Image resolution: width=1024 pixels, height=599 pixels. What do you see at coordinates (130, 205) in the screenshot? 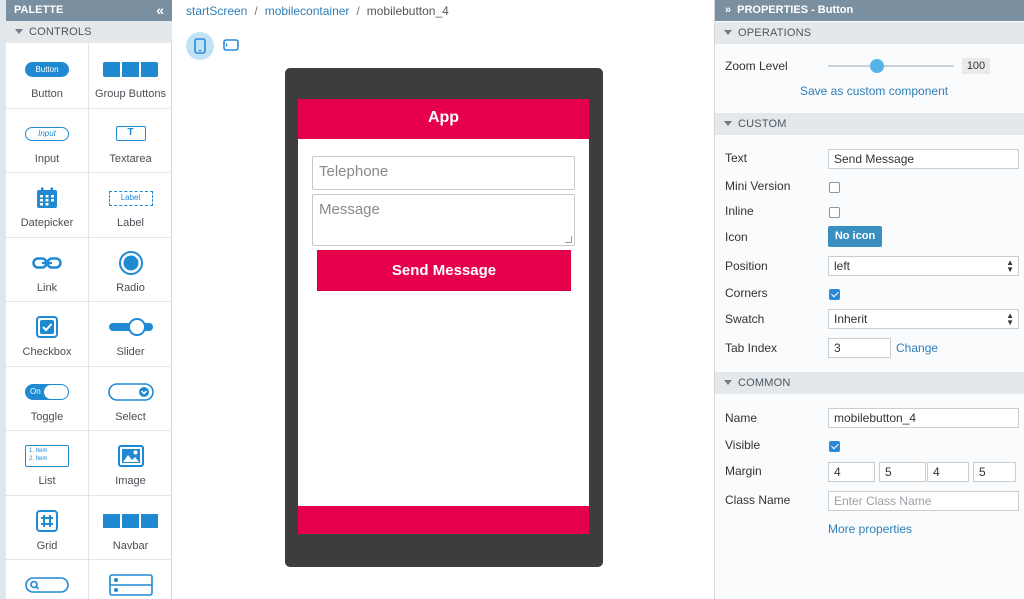
I see `palette-item-label-control: Label Label` at bounding box center [130, 205].